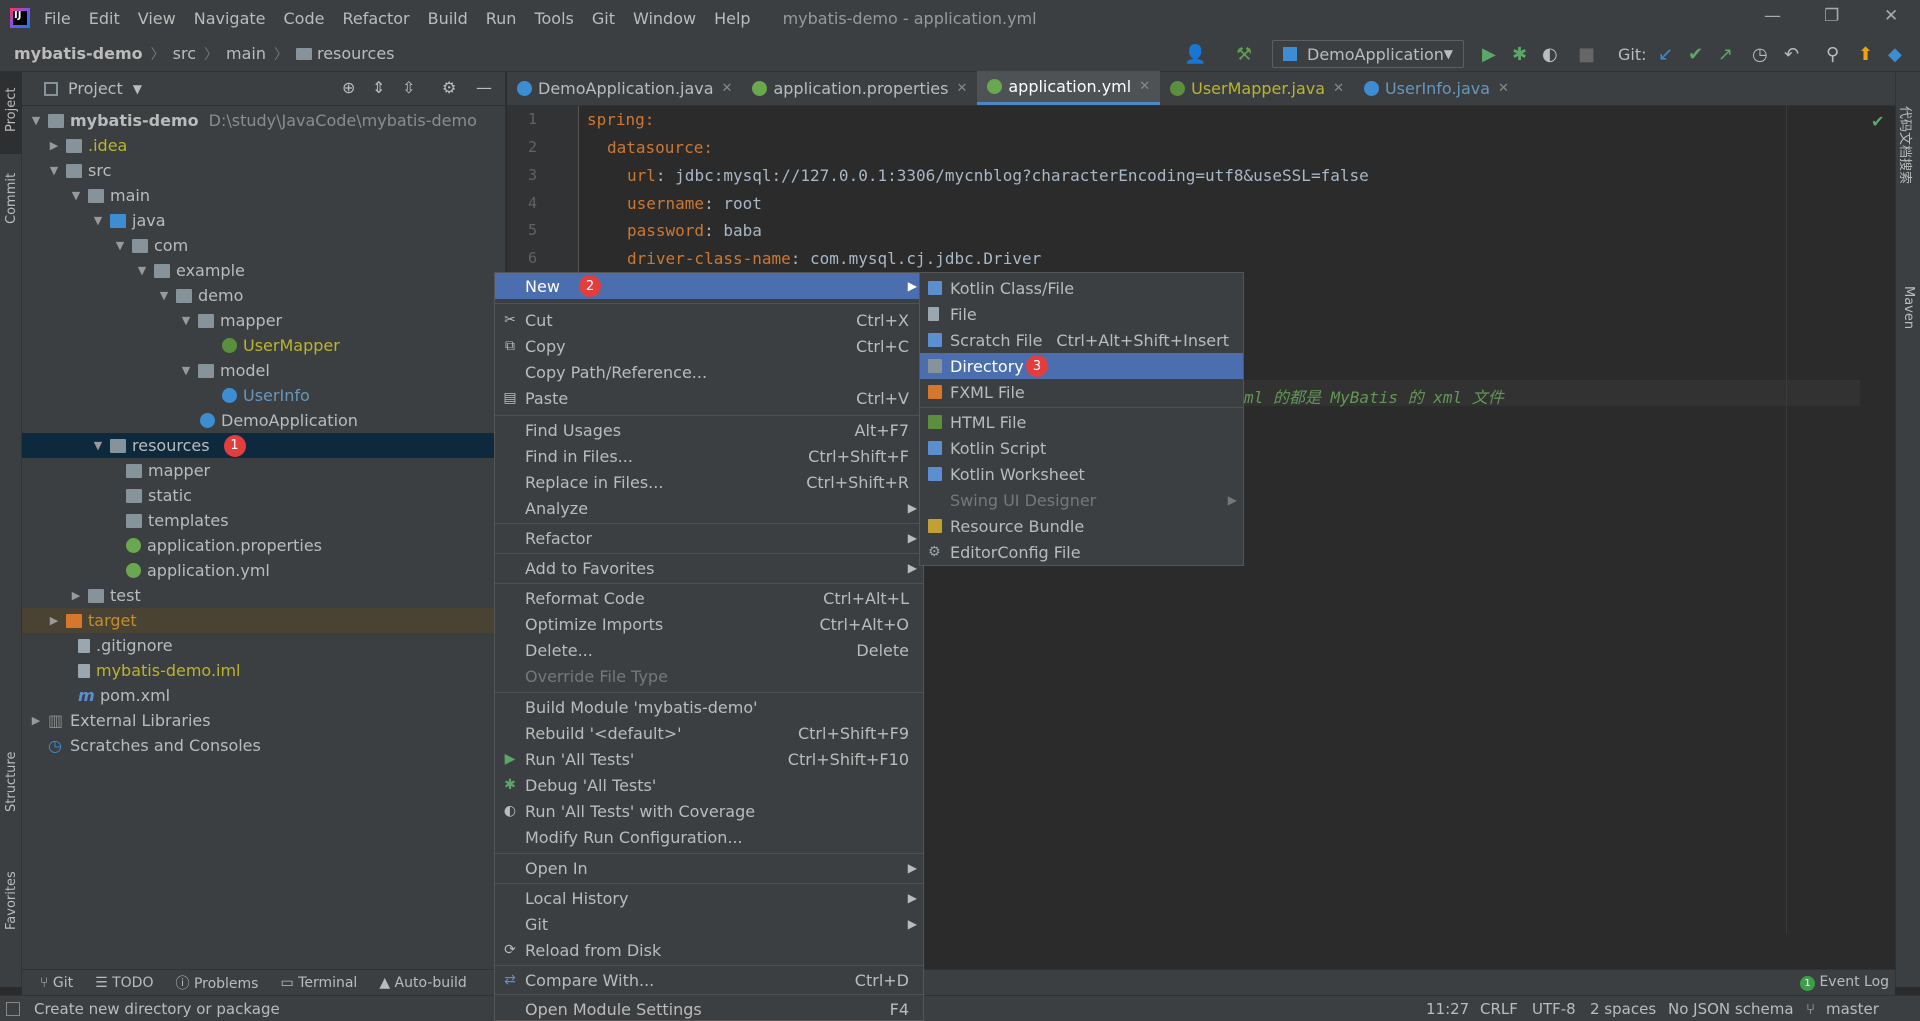  What do you see at coordinates (264, 145) in the screenshot?
I see `tree-item-idea: ▶ .idea` at bounding box center [264, 145].